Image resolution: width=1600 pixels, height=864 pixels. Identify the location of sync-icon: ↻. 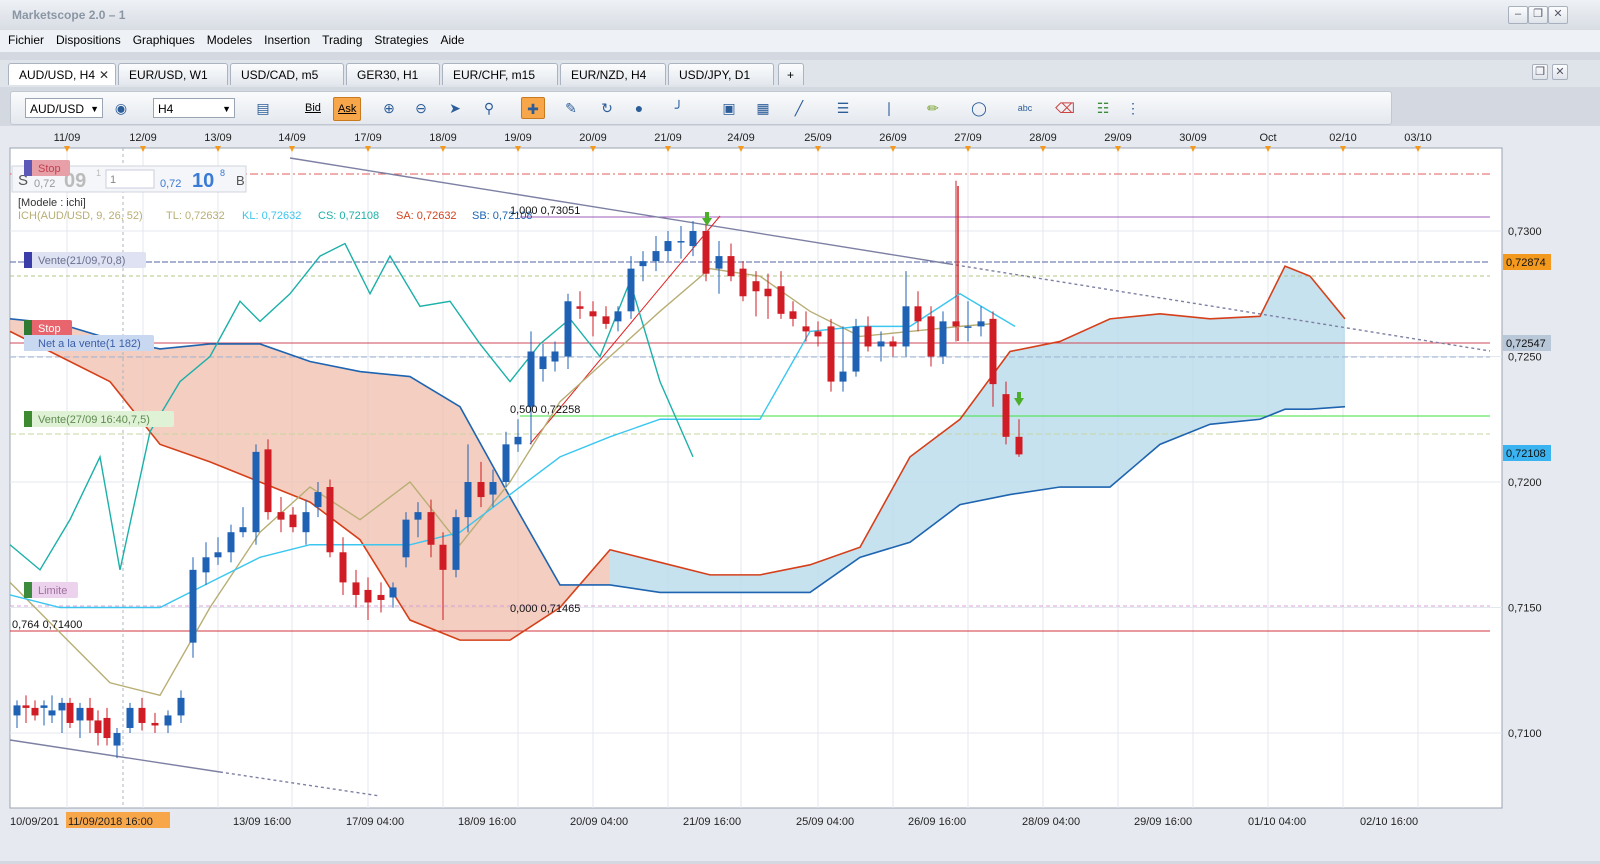
(607, 108).